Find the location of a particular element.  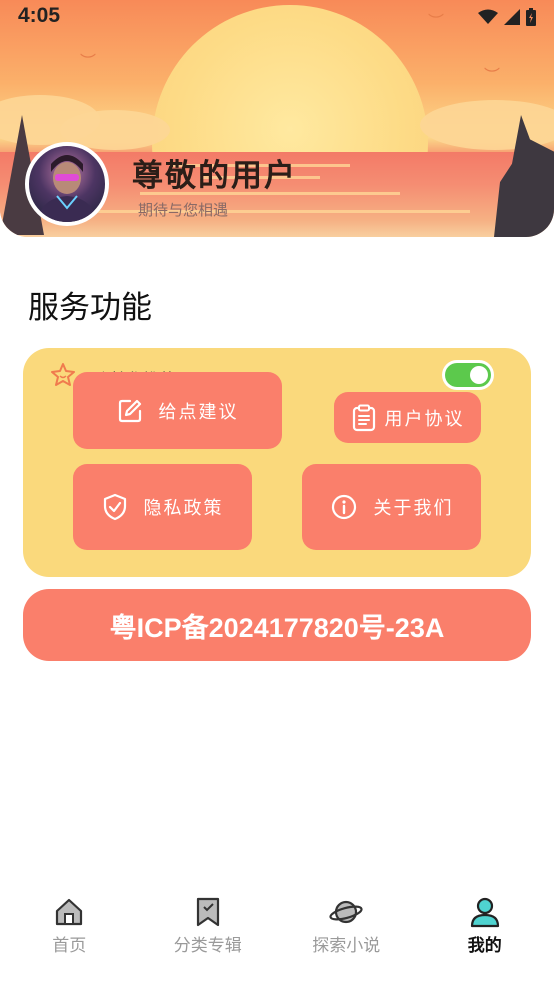

bottom-tabbar: 首页 分类专辑 探索小说 我的 is located at coordinates (277, 935).